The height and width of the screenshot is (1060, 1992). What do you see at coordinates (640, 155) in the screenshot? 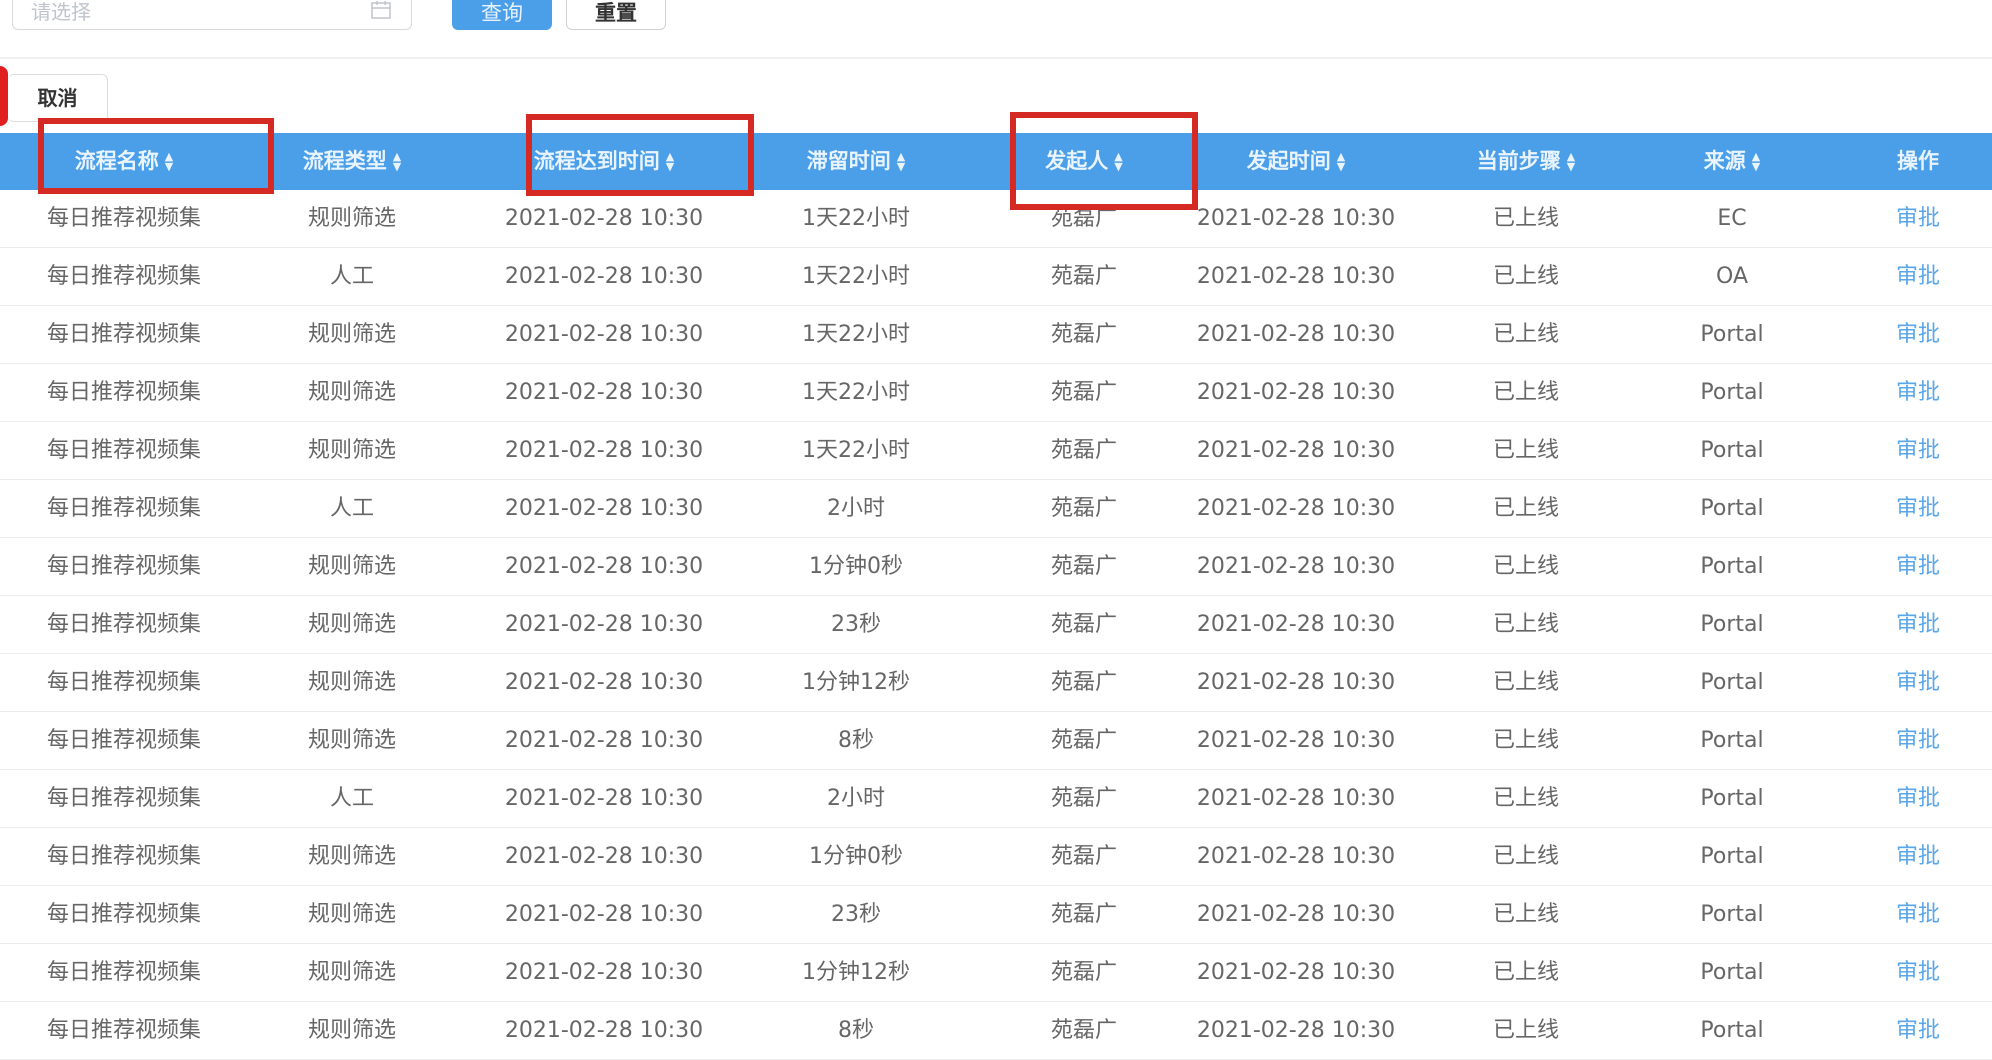
I see `highlight-box-arrival-time` at bounding box center [640, 155].